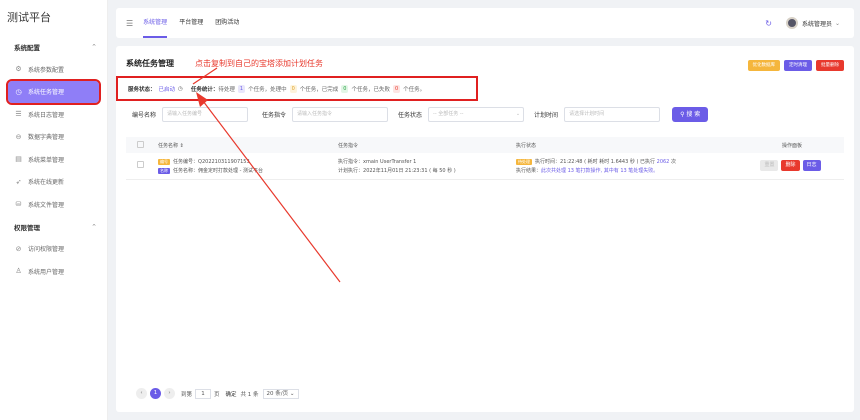 The height and width of the screenshot is (420, 860). I want to click on sidebar-item-1-0: ⊘ 访问权限管理, so click(53, 249).